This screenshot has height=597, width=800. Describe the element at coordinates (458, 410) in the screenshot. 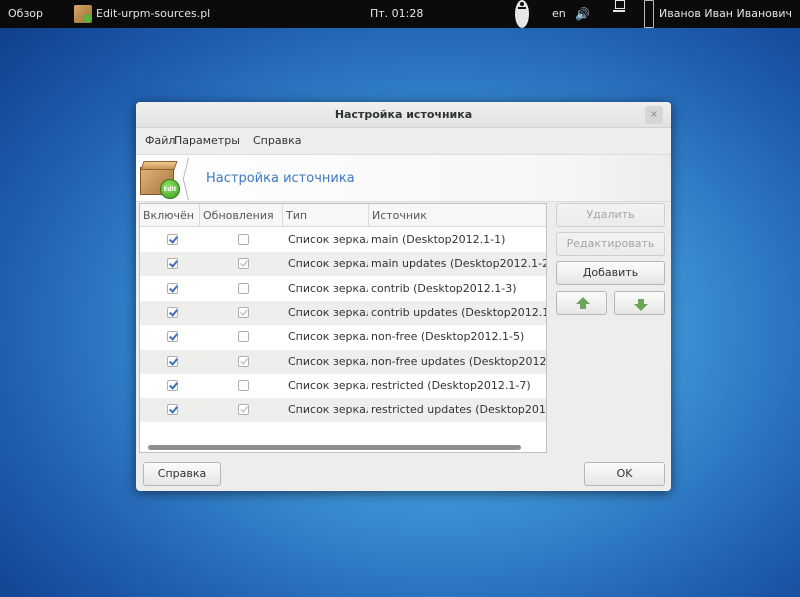

I see `cell-source: restricted updates (Desktop2012.1-8)` at that location.